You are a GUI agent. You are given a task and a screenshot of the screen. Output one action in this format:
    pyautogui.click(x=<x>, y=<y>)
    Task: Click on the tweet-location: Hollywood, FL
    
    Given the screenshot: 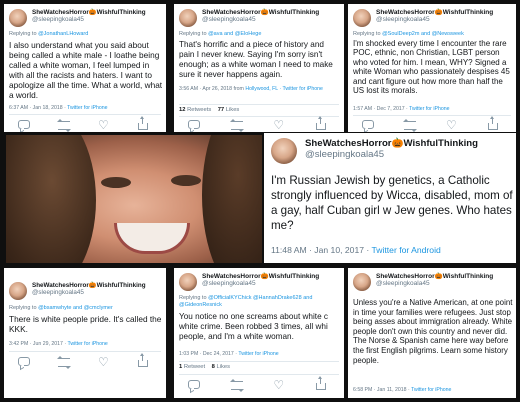 What is the action you would take?
    pyautogui.click(x=261, y=89)
    